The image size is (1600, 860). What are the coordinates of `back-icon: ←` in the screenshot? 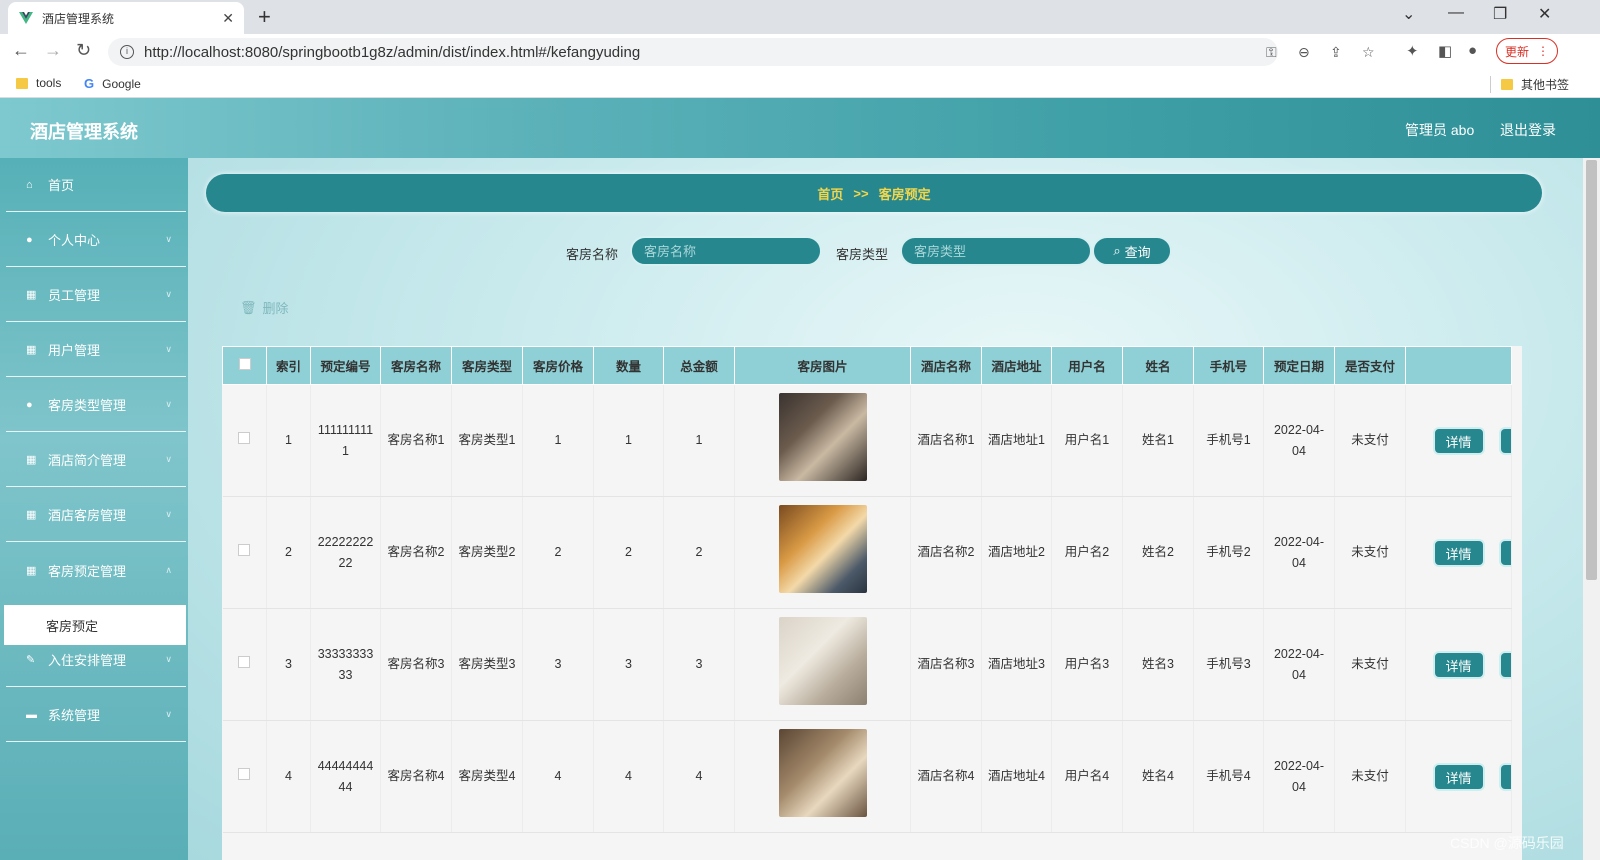 It's located at (21, 50).